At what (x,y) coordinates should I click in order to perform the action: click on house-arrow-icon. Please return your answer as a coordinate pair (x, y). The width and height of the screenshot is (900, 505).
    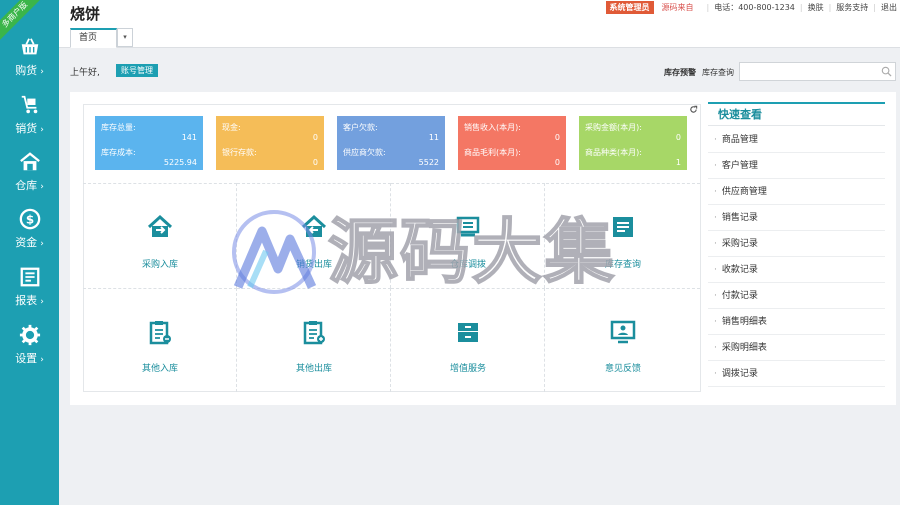
    Looking at the image, I should click on (160, 225).